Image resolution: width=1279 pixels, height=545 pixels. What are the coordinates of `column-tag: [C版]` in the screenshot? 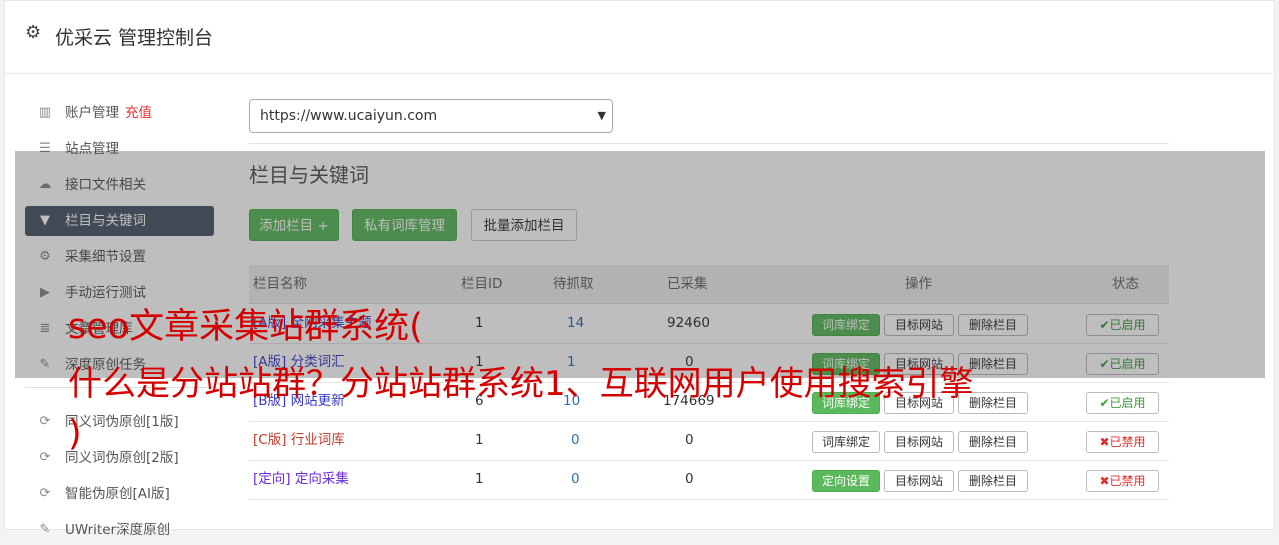 It's located at (270, 440).